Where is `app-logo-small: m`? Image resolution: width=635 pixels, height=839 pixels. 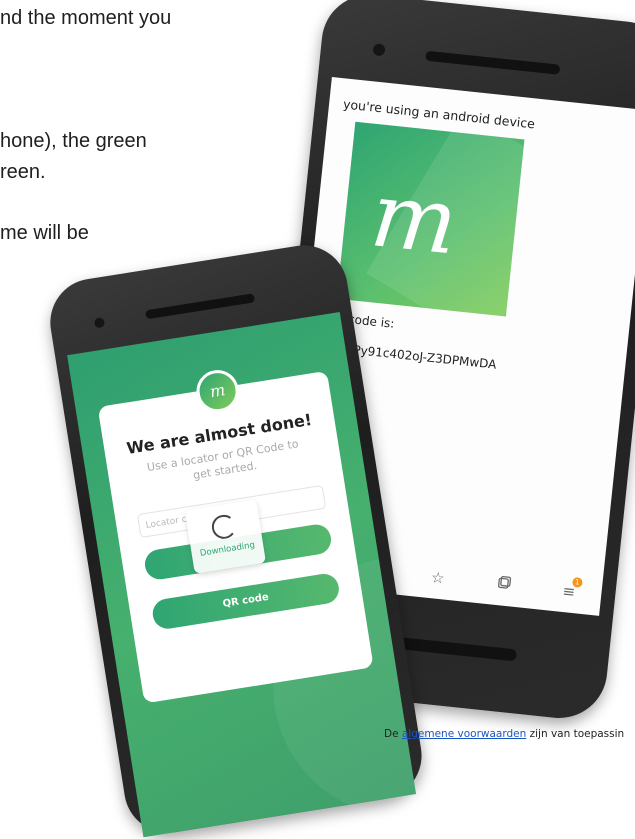
app-logo-small: m is located at coordinates (217, 391).